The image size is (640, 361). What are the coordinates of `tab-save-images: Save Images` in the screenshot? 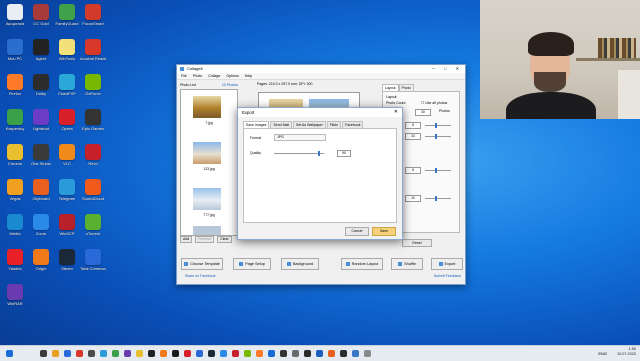 It's located at (256, 124).